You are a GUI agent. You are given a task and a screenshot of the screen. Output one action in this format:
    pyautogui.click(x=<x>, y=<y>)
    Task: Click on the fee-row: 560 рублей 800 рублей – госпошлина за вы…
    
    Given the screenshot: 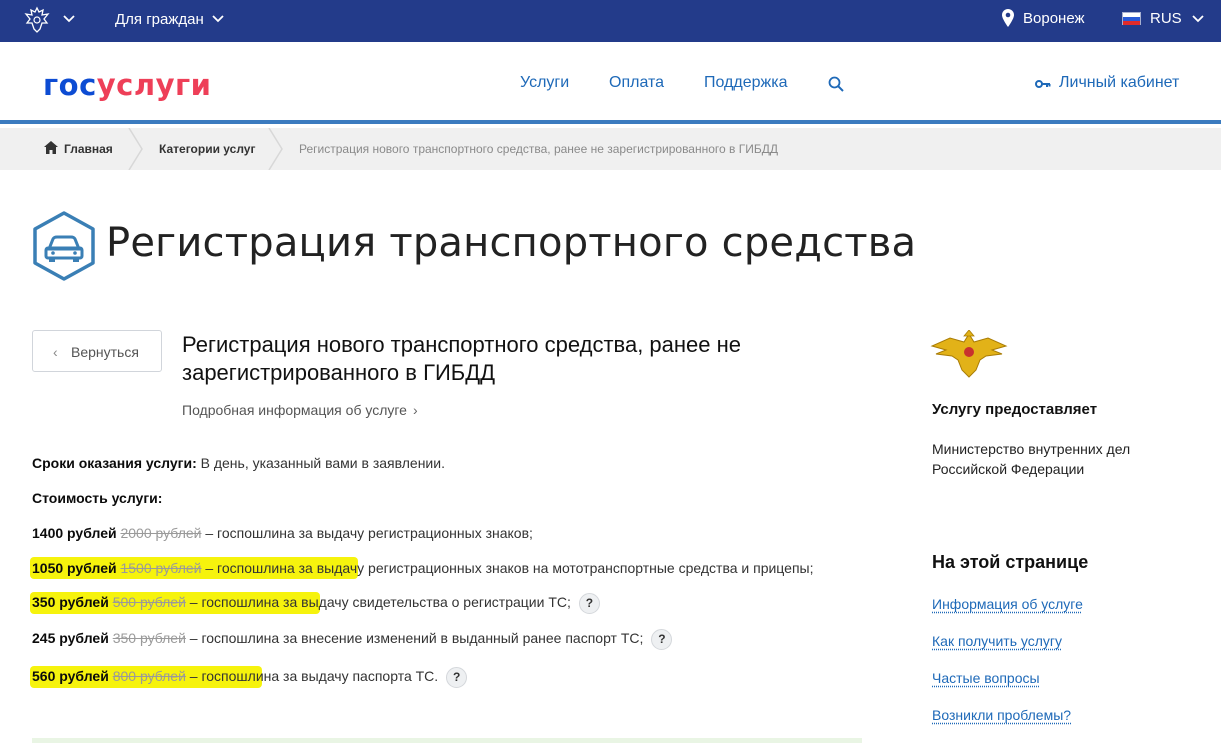 What is the action you would take?
    pyautogui.click(x=250, y=677)
    